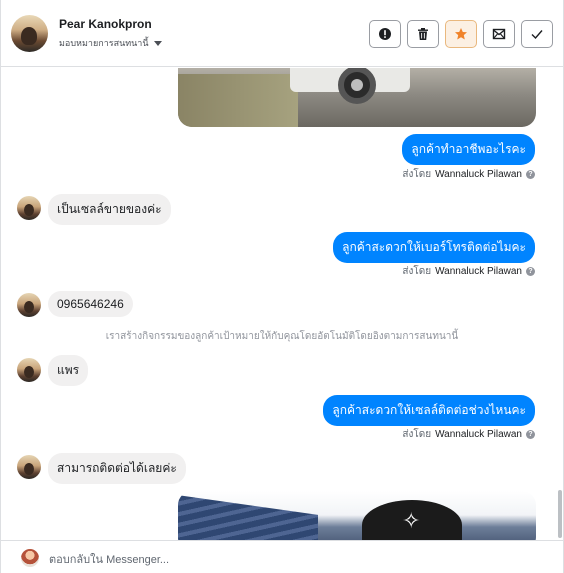 The image size is (564, 573). What do you see at coordinates (105, 24) in the screenshot?
I see `contact-name: Pear Kanokpron` at bounding box center [105, 24].